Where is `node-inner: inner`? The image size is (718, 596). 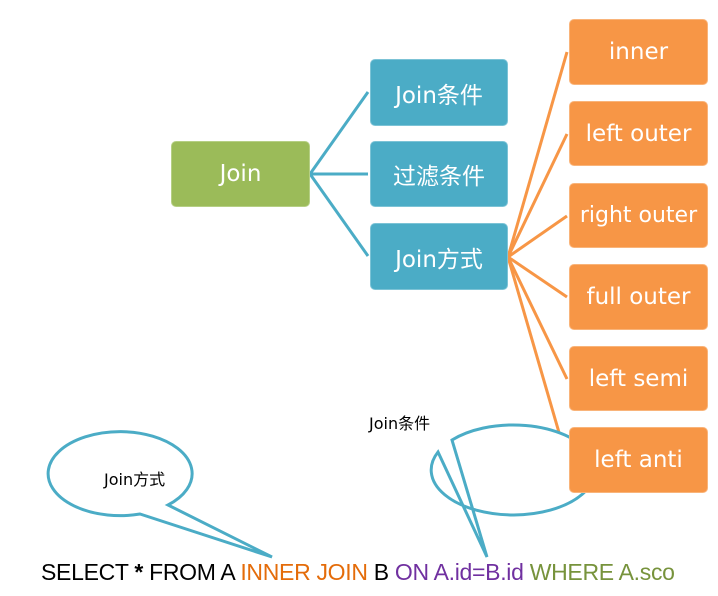
node-inner: inner is located at coordinates (638, 52).